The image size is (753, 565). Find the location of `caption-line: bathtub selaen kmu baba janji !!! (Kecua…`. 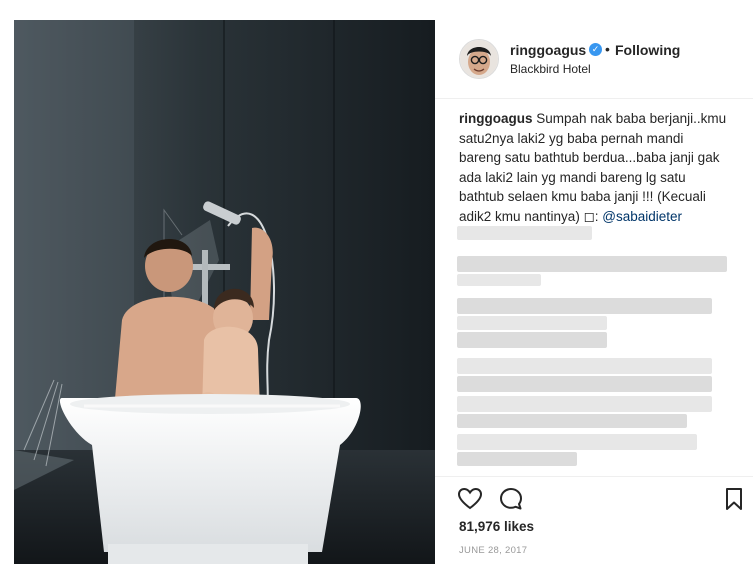

caption-line: bathtub selaen kmu baba janji !!! (Kecua… is located at coordinates (582, 197).